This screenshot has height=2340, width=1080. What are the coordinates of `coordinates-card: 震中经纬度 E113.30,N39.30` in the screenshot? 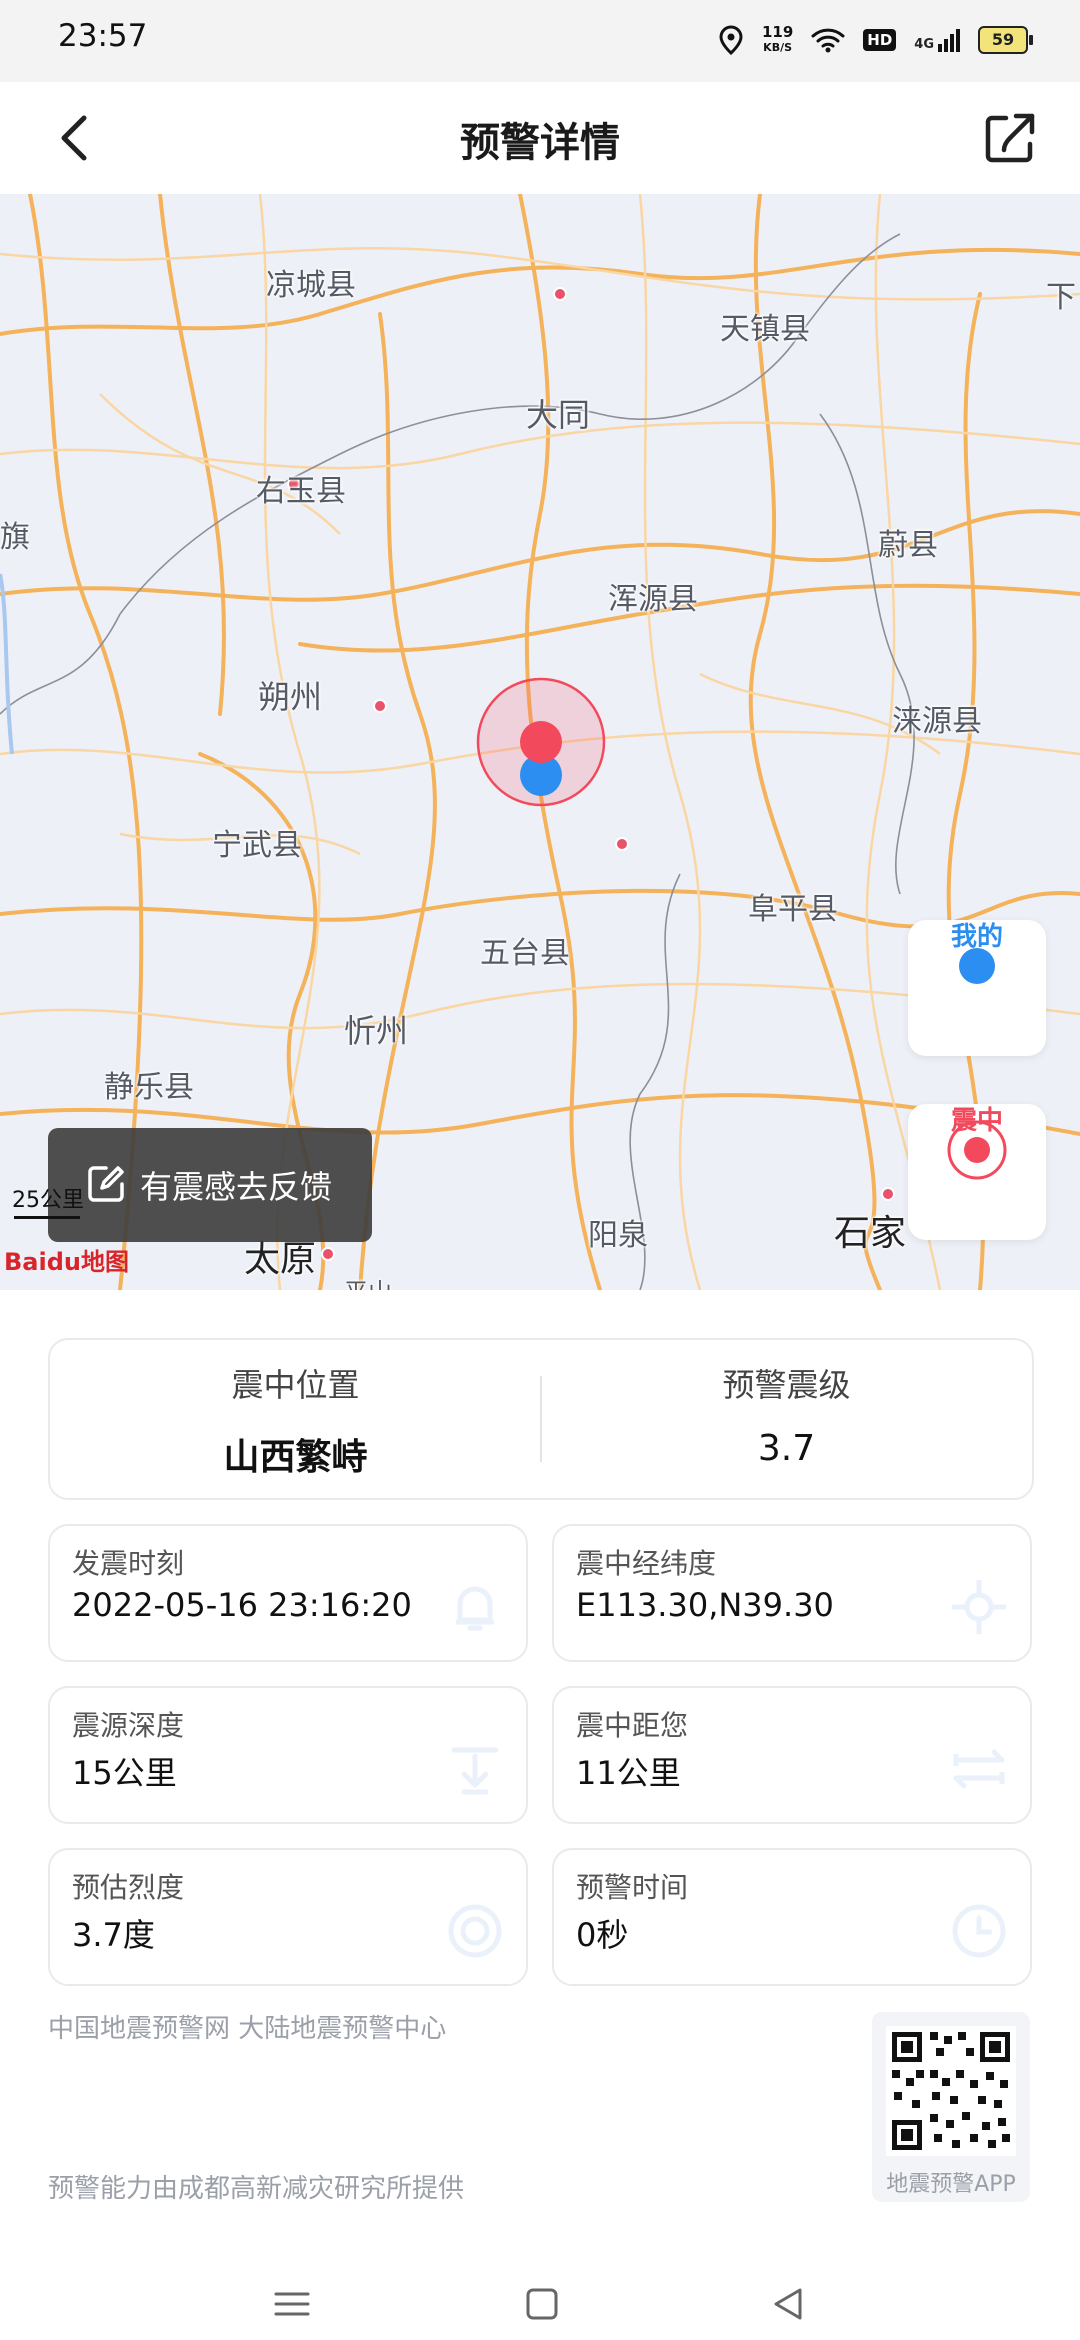 It's located at (792, 1593).